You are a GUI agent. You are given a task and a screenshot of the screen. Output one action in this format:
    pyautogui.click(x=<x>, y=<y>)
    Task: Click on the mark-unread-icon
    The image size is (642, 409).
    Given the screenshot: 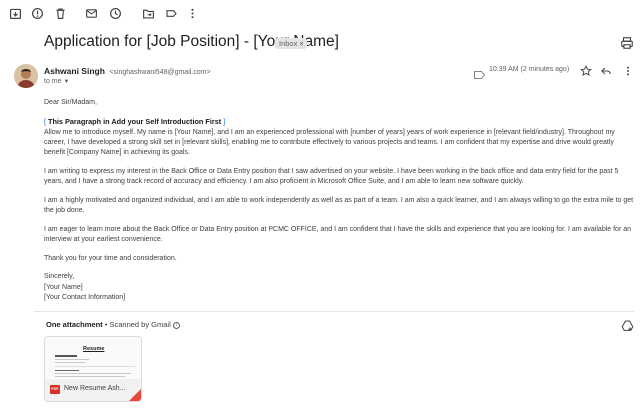 What is the action you would take?
    pyautogui.click(x=91, y=13)
    